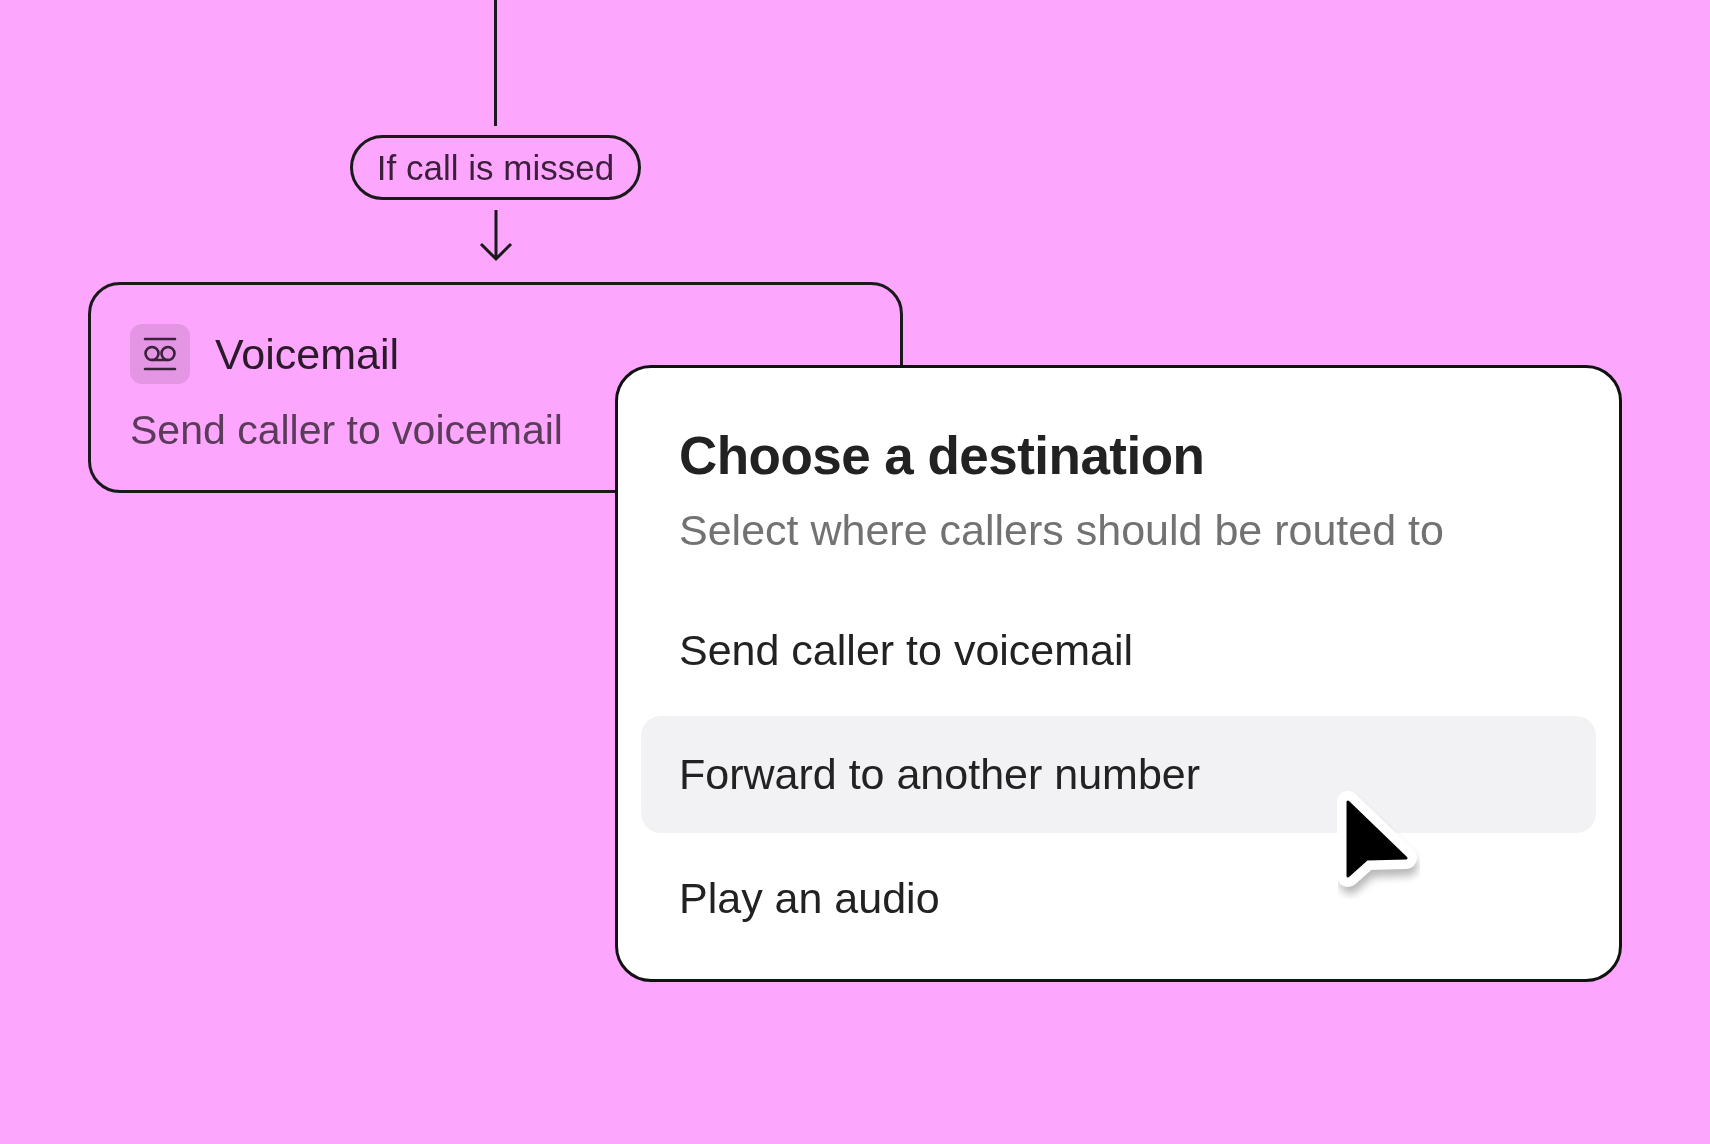  What do you see at coordinates (942, 456) in the screenshot?
I see `dialog-title: Choose a destination` at bounding box center [942, 456].